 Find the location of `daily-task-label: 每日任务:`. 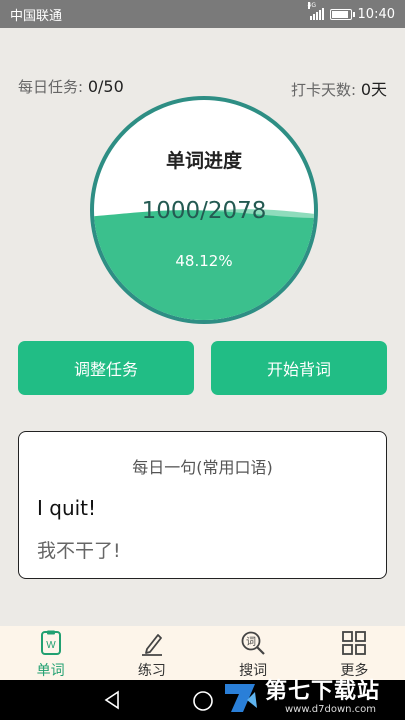

daily-task-label: 每日任务: is located at coordinates (53, 87).